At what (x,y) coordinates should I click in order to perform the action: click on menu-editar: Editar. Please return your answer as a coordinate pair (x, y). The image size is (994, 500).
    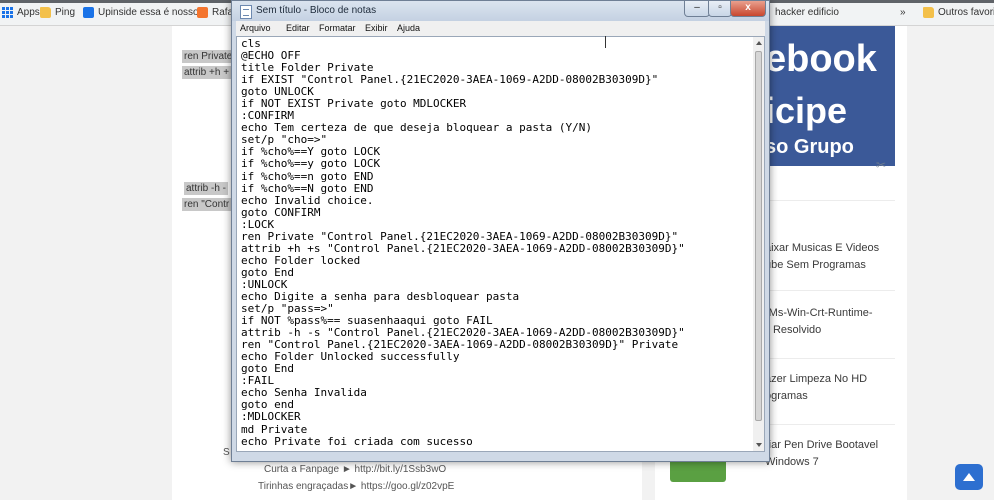
    Looking at the image, I should click on (298, 28).